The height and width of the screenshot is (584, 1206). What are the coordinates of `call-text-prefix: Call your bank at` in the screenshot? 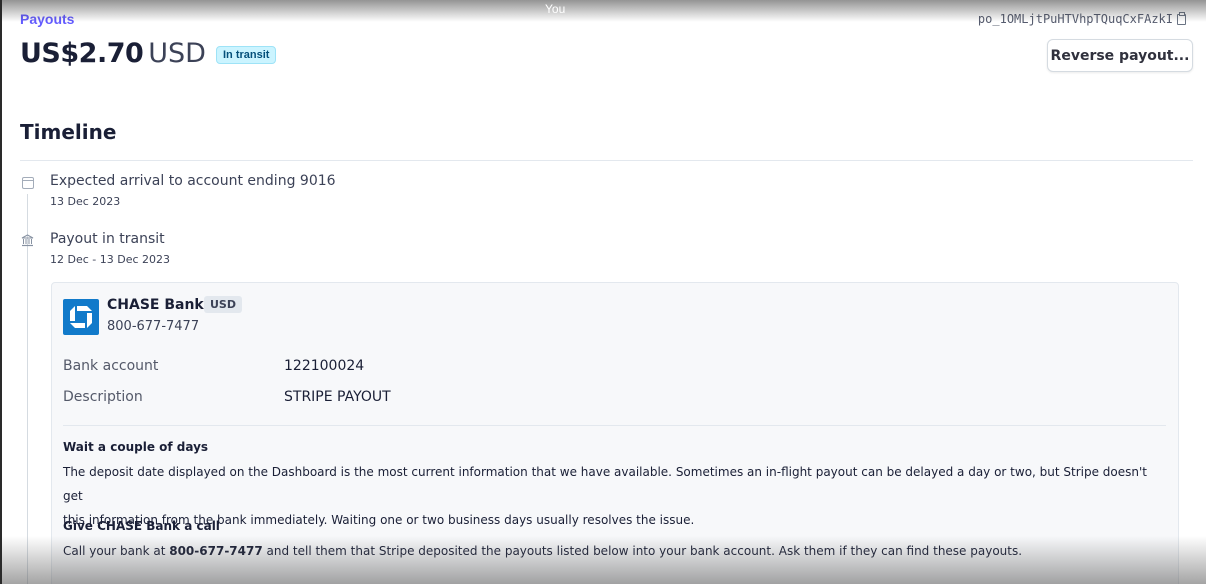 It's located at (116, 551).